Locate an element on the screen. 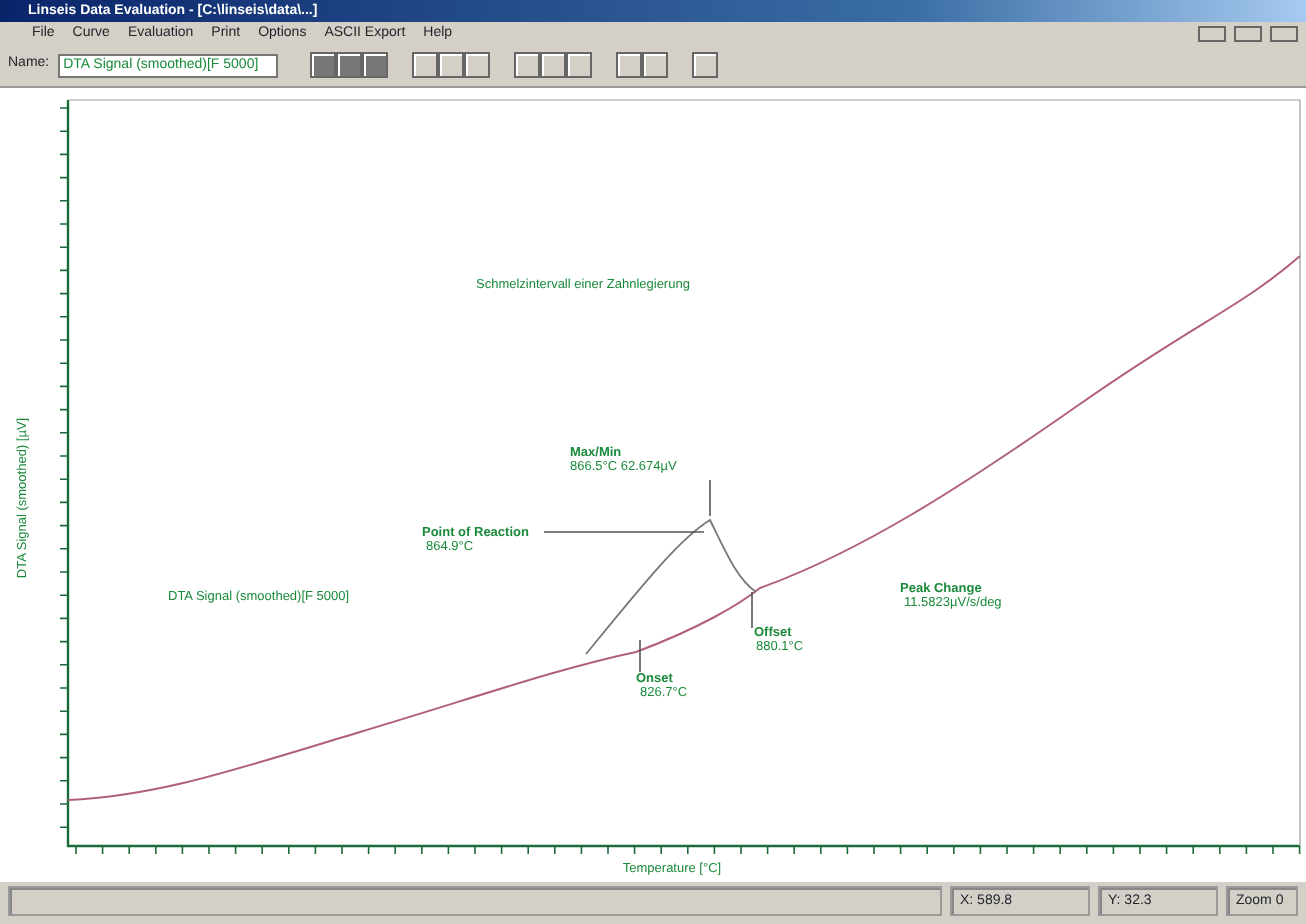 The height and width of the screenshot is (924, 1306). close-button is located at coordinates (1284, 33).